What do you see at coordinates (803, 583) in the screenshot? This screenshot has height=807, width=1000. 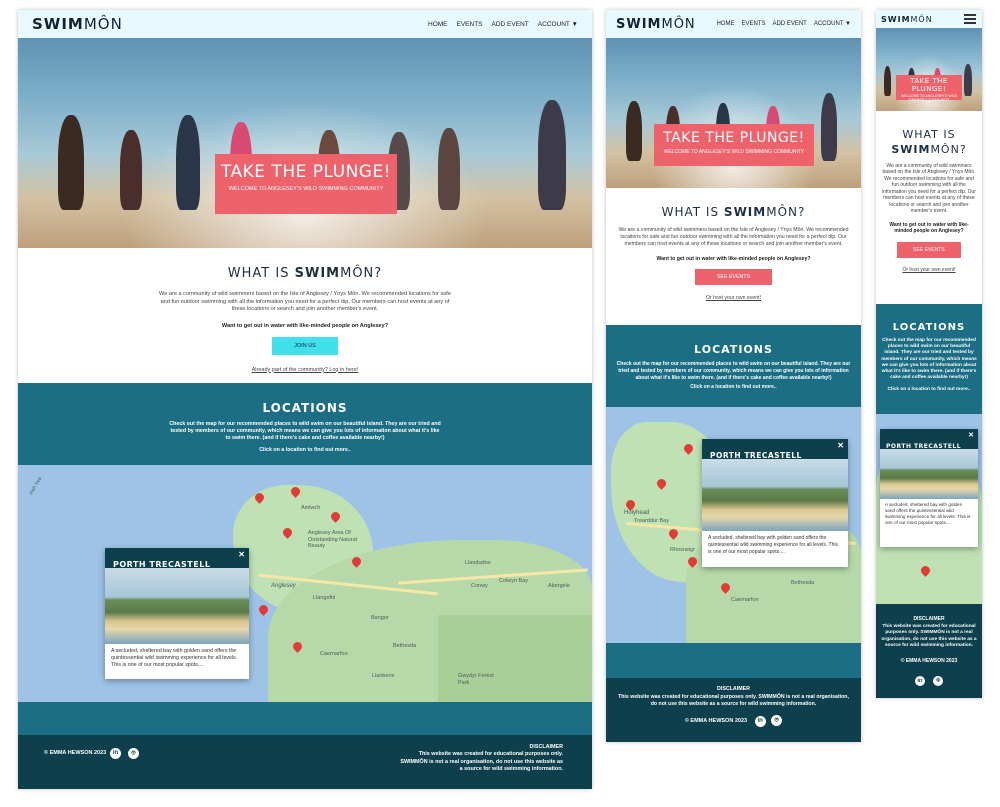 I see `map-label: Bethesda` at bounding box center [803, 583].